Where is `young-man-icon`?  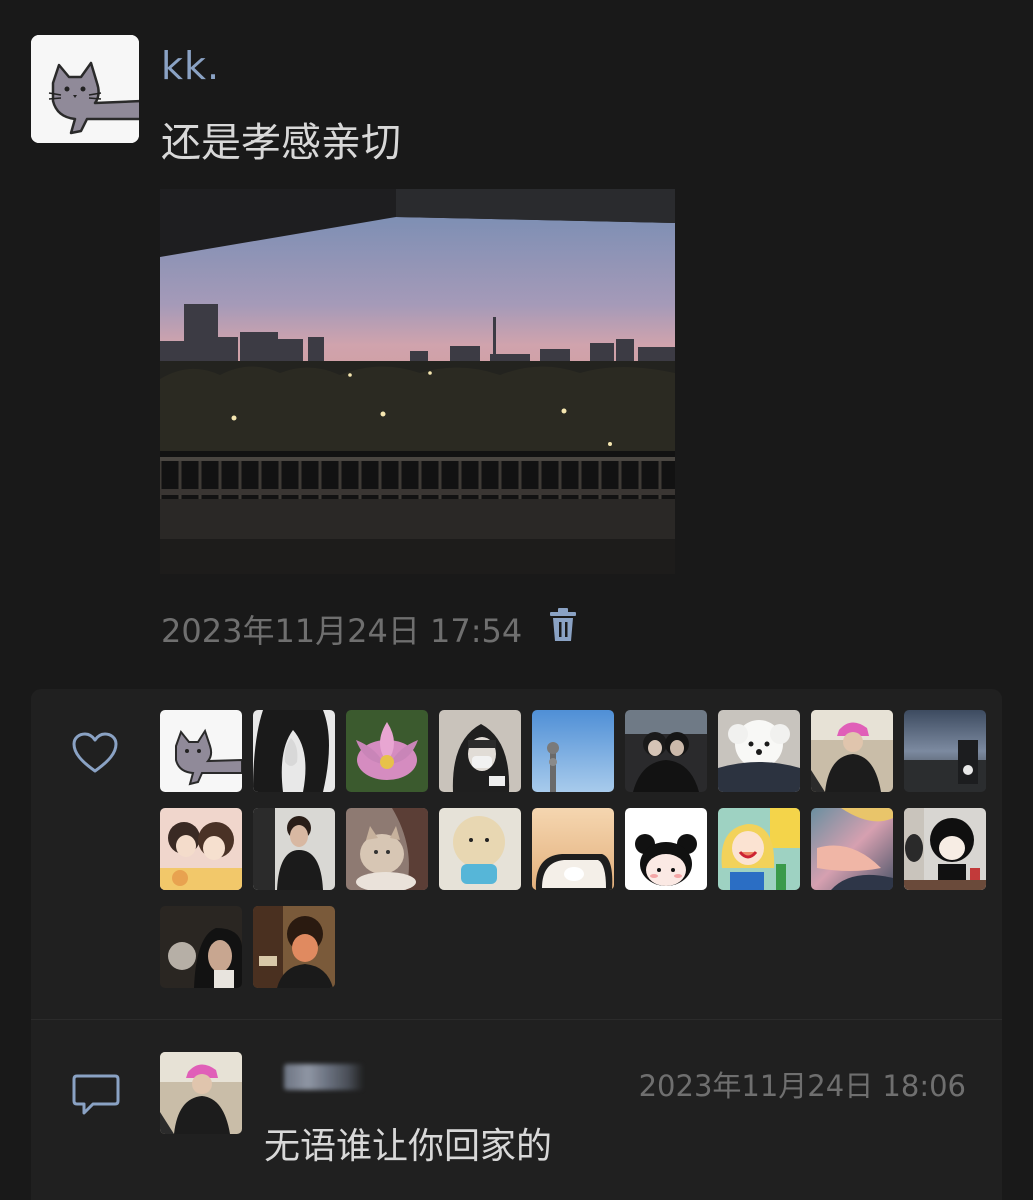 young-man-icon is located at coordinates (294, 849).